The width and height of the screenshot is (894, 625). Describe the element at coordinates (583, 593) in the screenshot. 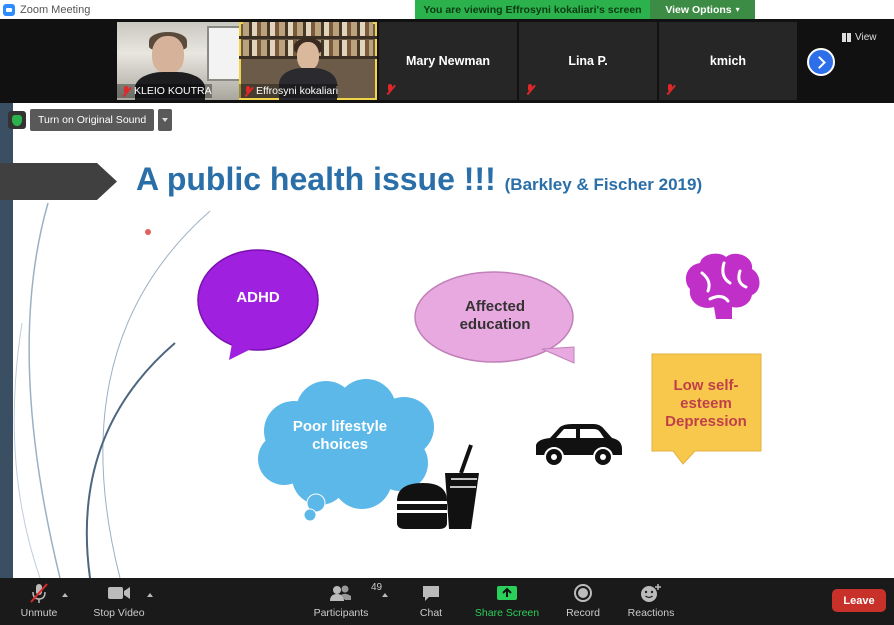

I see `record-icon` at that location.